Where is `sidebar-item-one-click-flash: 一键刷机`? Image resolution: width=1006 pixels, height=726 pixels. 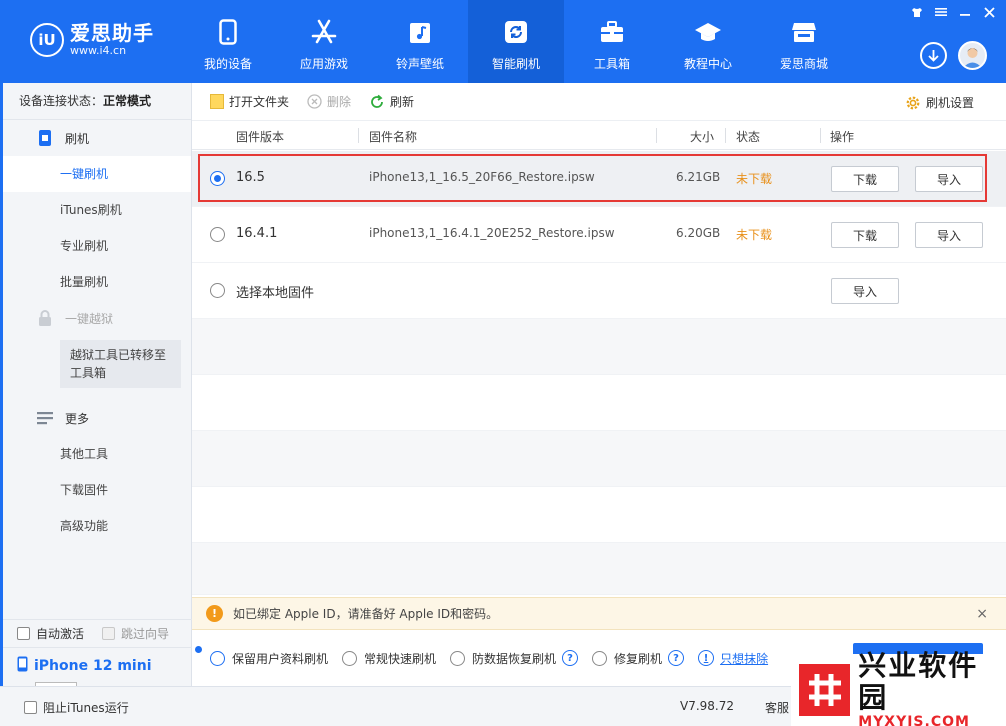 sidebar-item-one-click-flash: 一键刷机 is located at coordinates (95, 174).